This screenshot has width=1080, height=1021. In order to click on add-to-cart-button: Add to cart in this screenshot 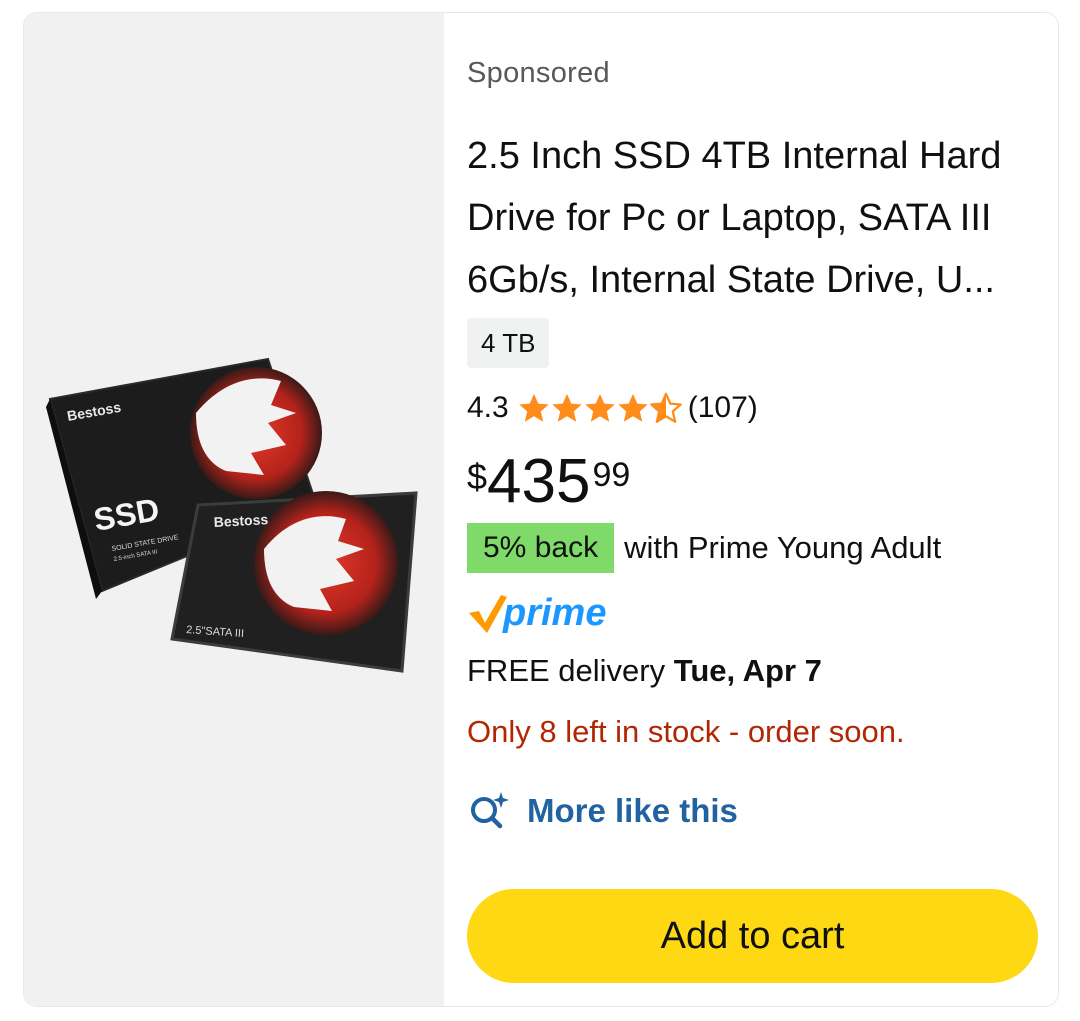, I will do `click(752, 936)`.